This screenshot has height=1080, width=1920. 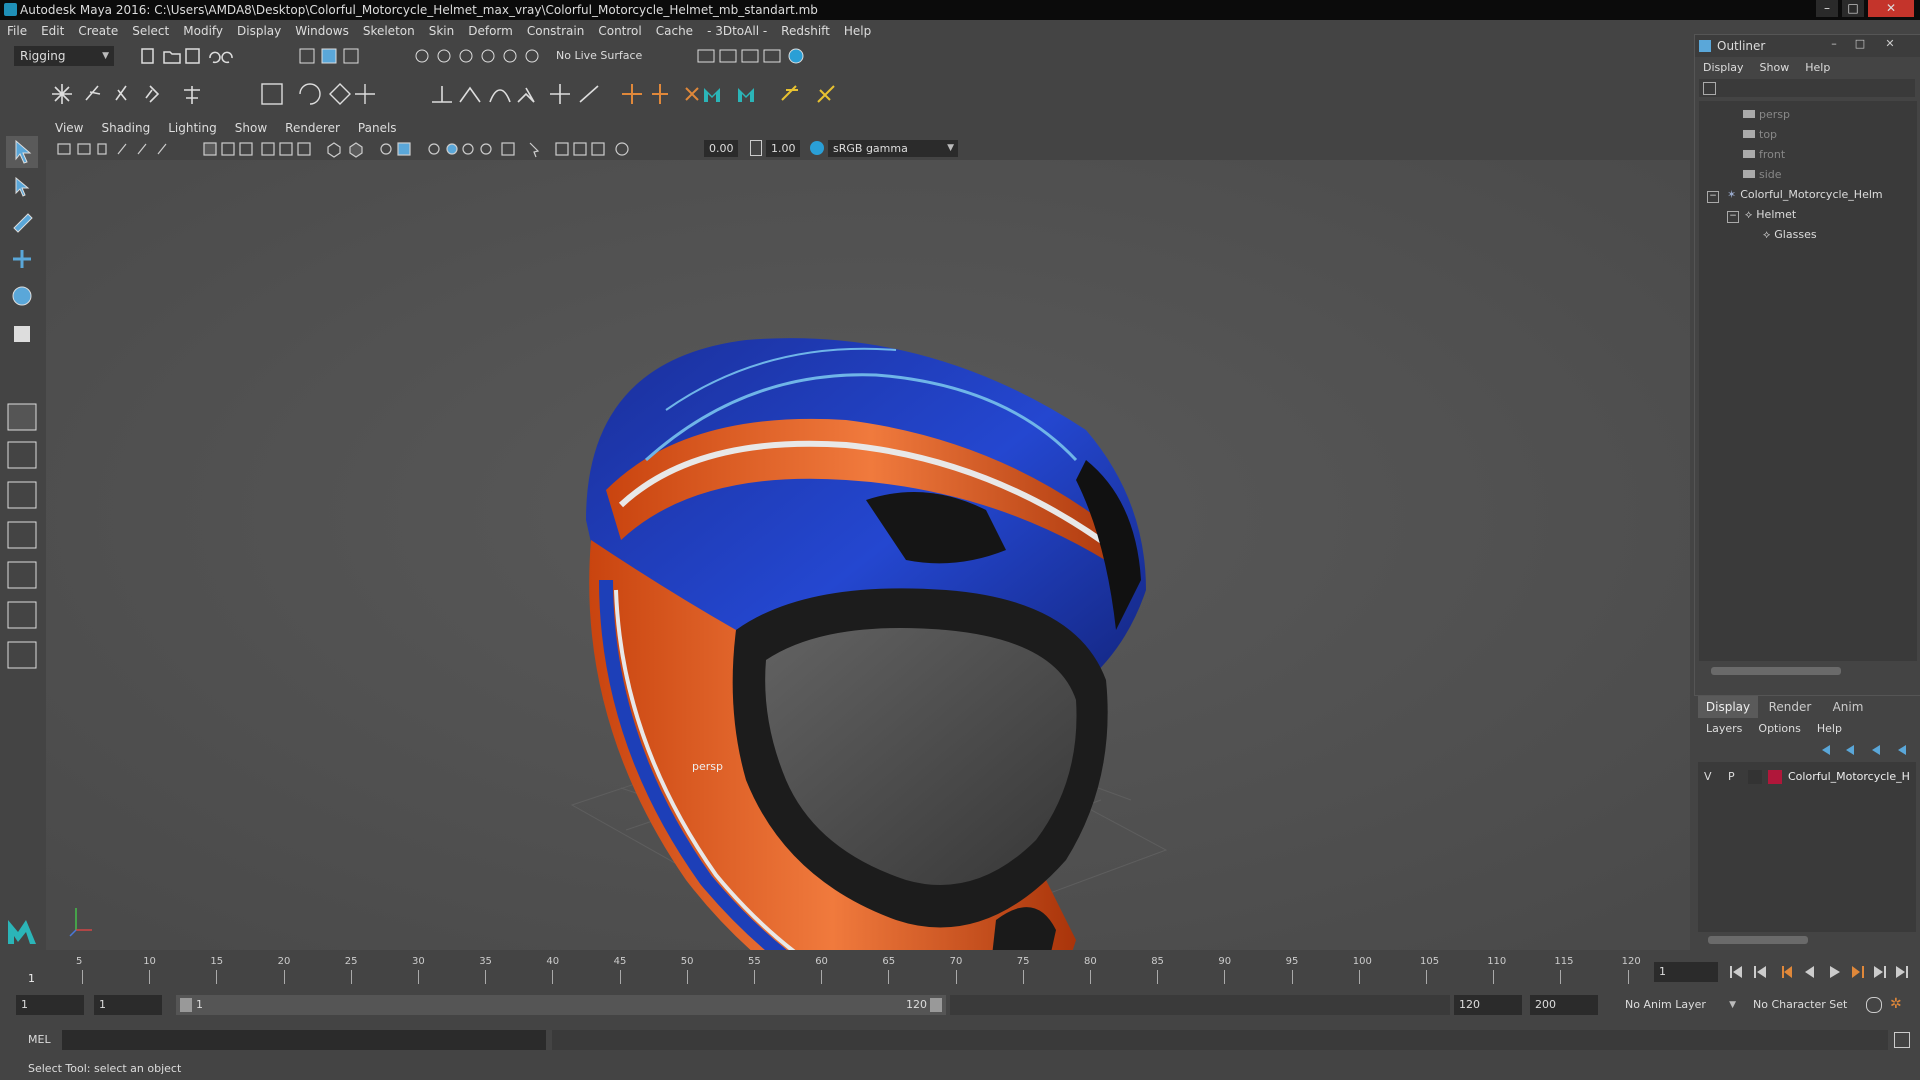 I want to click on layer-row: V P Colorful_Motorcycle_H, so click(x=1807, y=777).